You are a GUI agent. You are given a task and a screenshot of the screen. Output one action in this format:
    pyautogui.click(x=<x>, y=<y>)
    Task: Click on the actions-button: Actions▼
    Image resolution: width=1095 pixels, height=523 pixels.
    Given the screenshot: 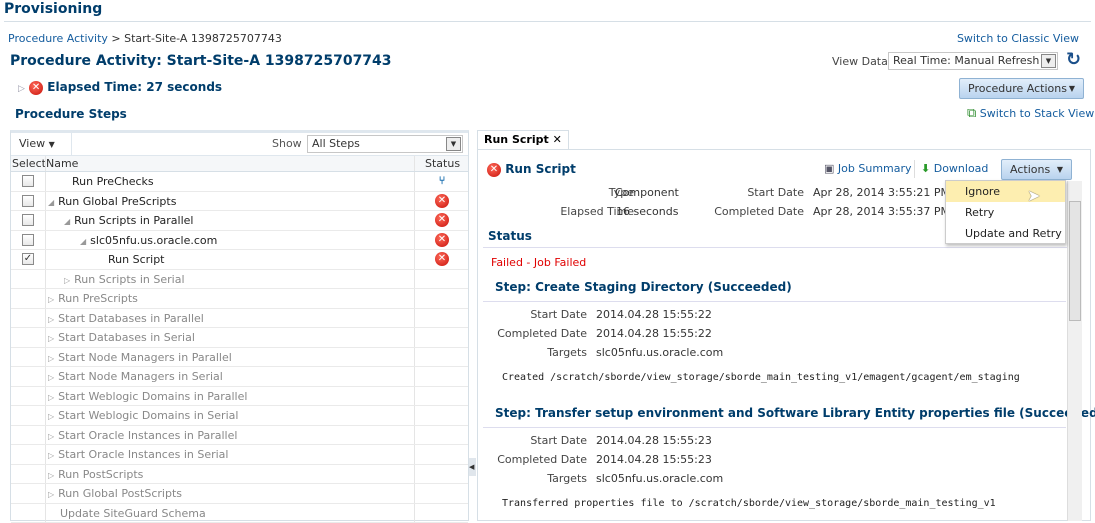 What is the action you would take?
    pyautogui.click(x=1036, y=169)
    